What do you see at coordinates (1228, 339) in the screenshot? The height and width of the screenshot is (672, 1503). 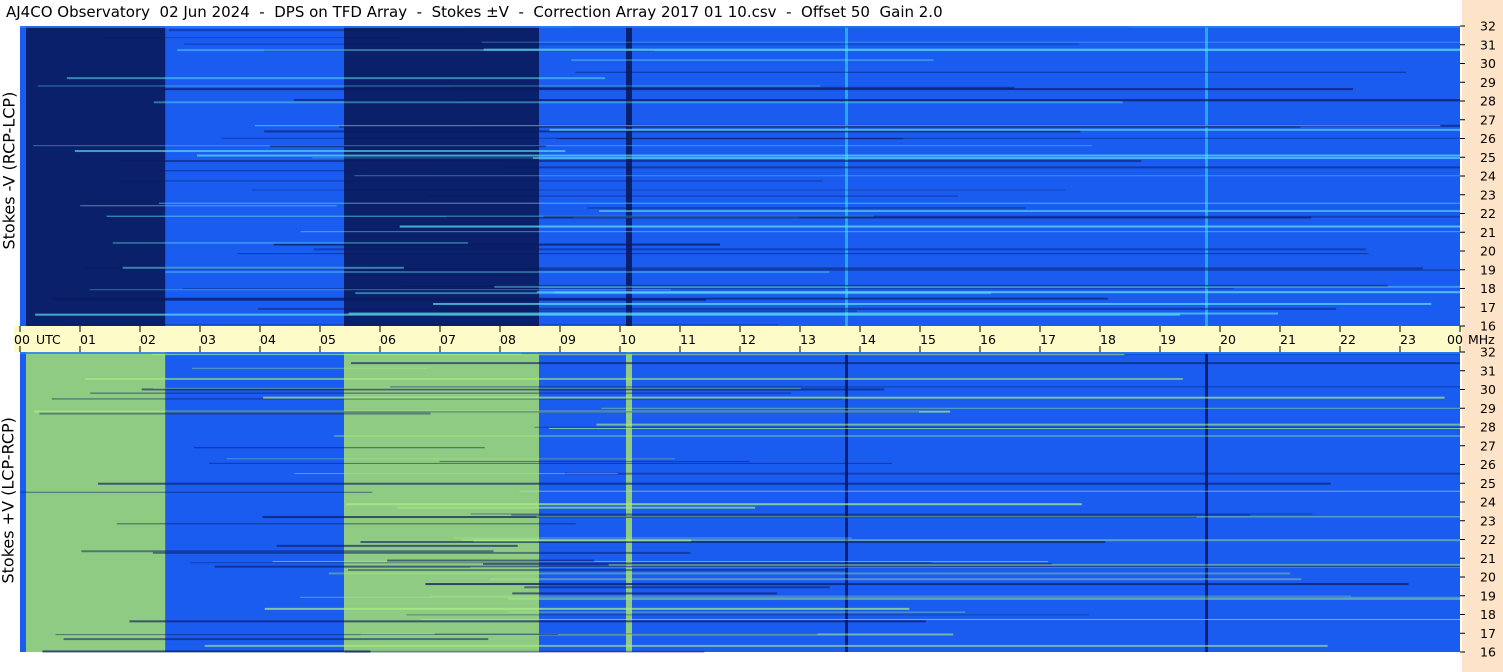 I see `x-tick-label: 20` at bounding box center [1228, 339].